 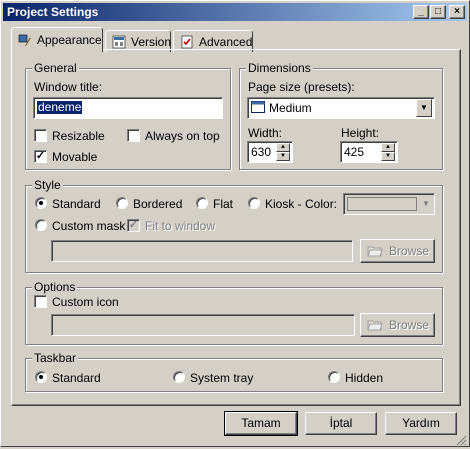 I want to click on taskbar-group-label: Taskbar, so click(x=55, y=358).